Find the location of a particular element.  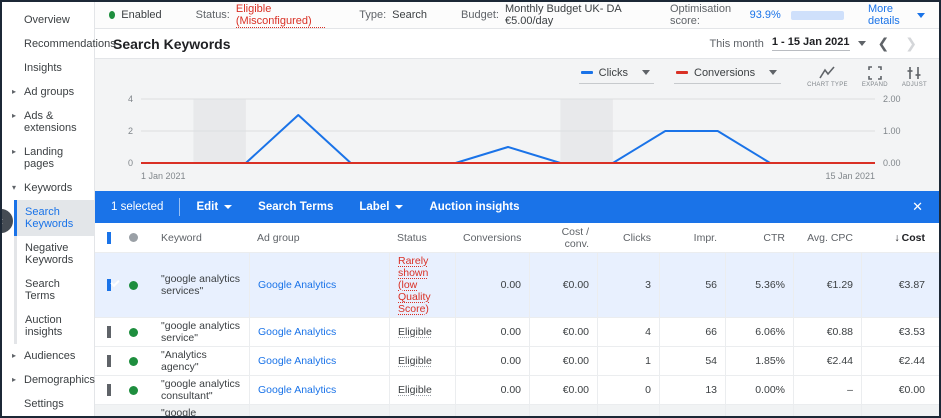

selected-count: 1 selected is located at coordinates (137, 207).